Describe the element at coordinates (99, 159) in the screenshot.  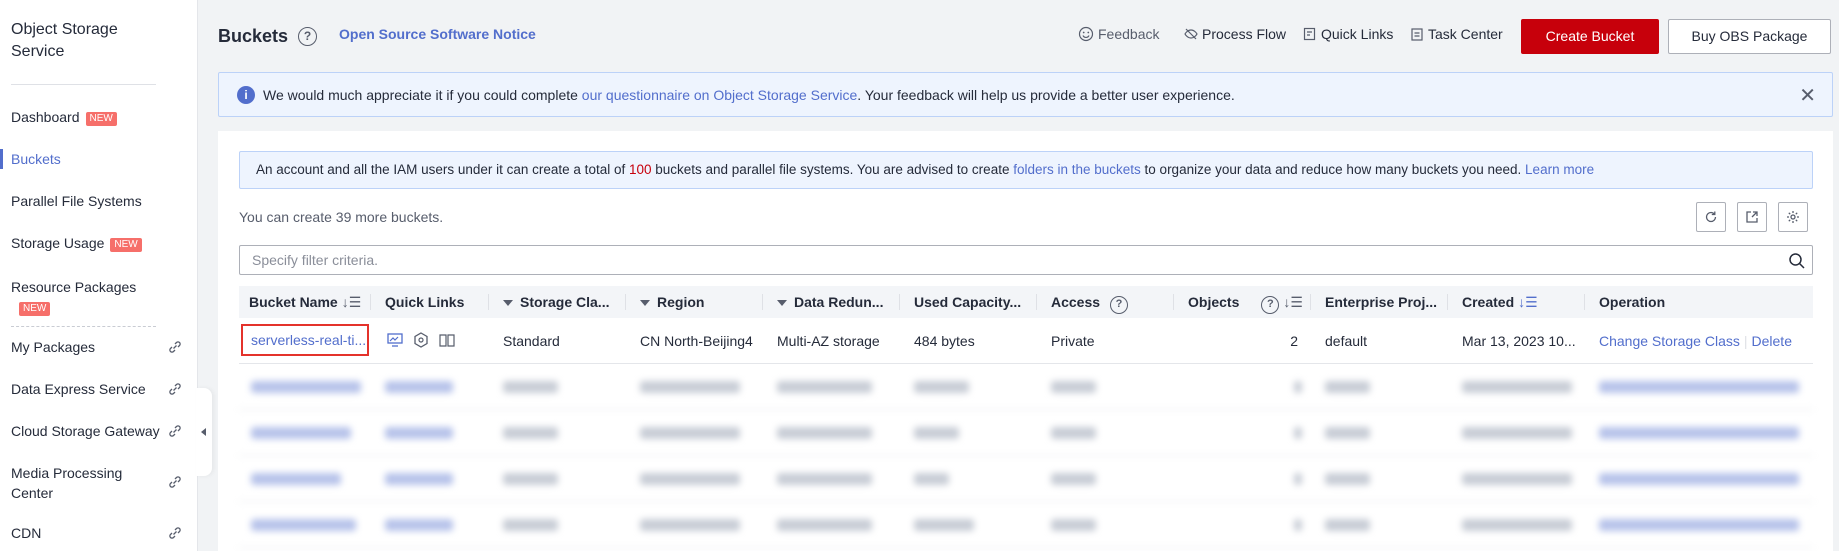
I see `sidebar-item-buckets: Buckets` at that location.